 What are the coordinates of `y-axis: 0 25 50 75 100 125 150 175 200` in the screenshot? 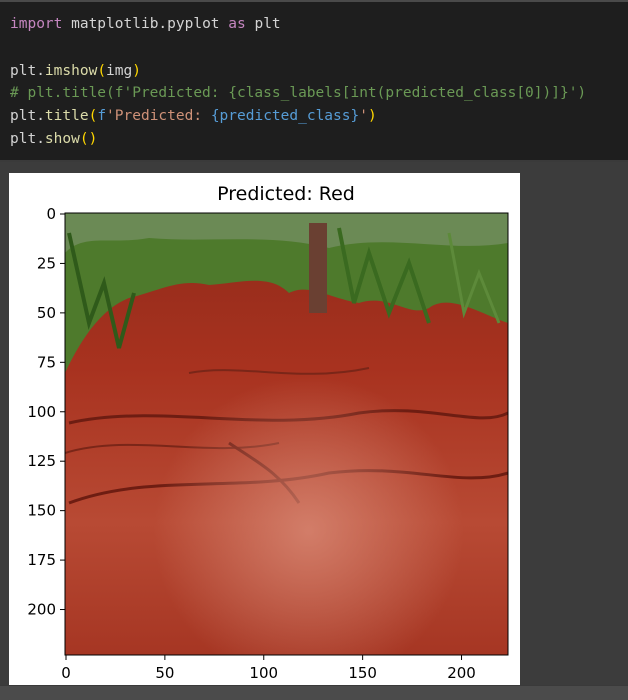 It's located at (46, 412).